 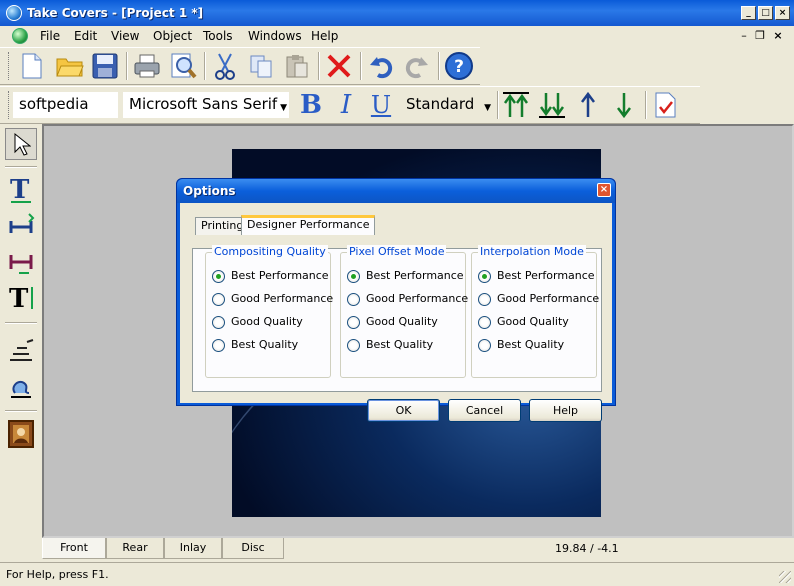 I want to click on print-preview-icon, so click(x=183, y=66).